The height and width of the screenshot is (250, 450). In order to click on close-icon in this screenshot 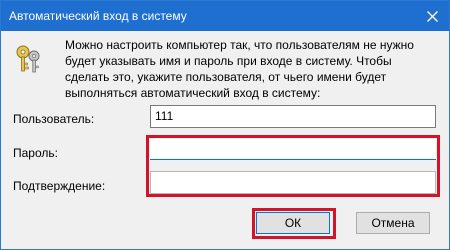, I will do `click(432, 16)`.